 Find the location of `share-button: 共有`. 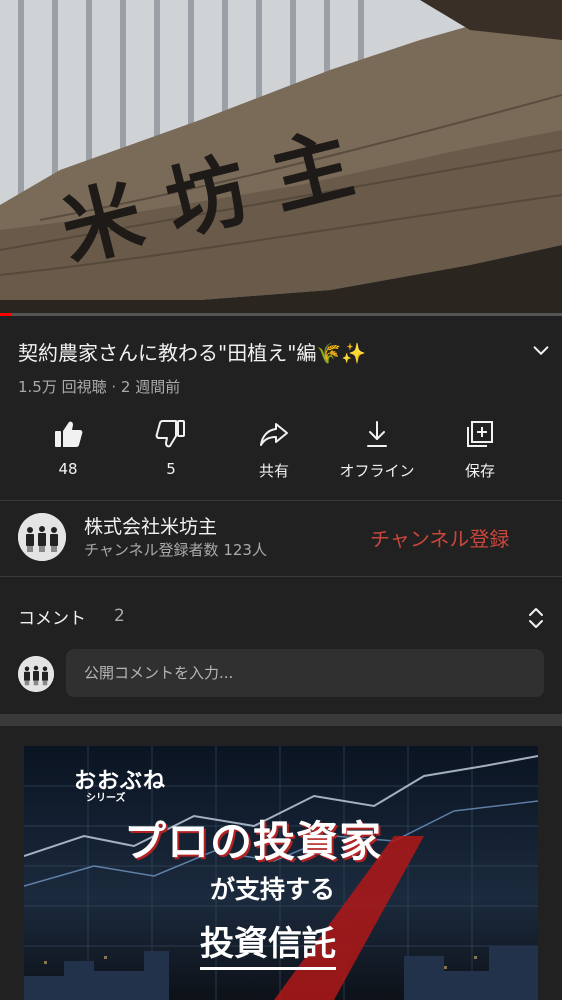

share-button: 共有 is located at coordinates (274, 450).